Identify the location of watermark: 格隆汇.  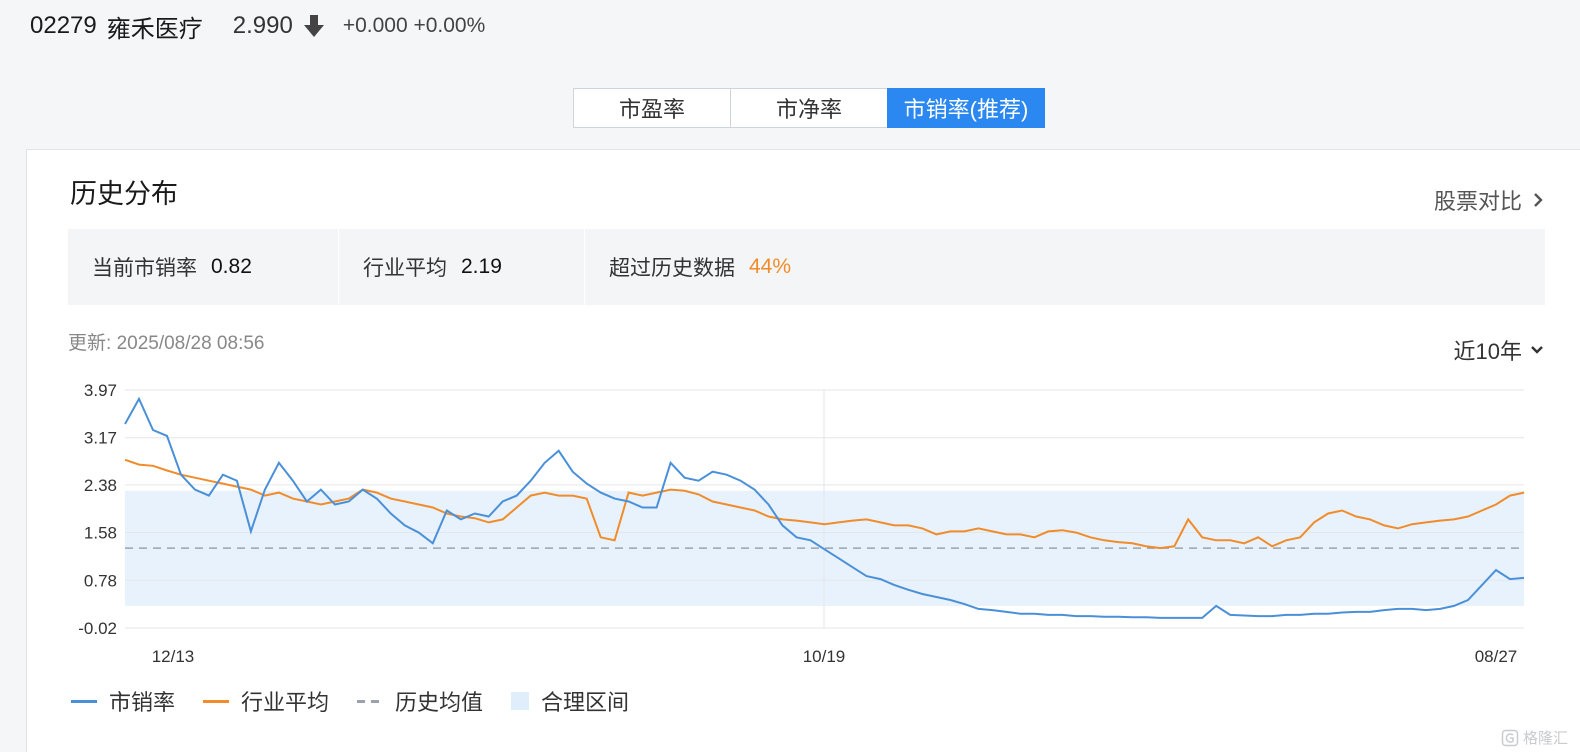
(1534, 737).